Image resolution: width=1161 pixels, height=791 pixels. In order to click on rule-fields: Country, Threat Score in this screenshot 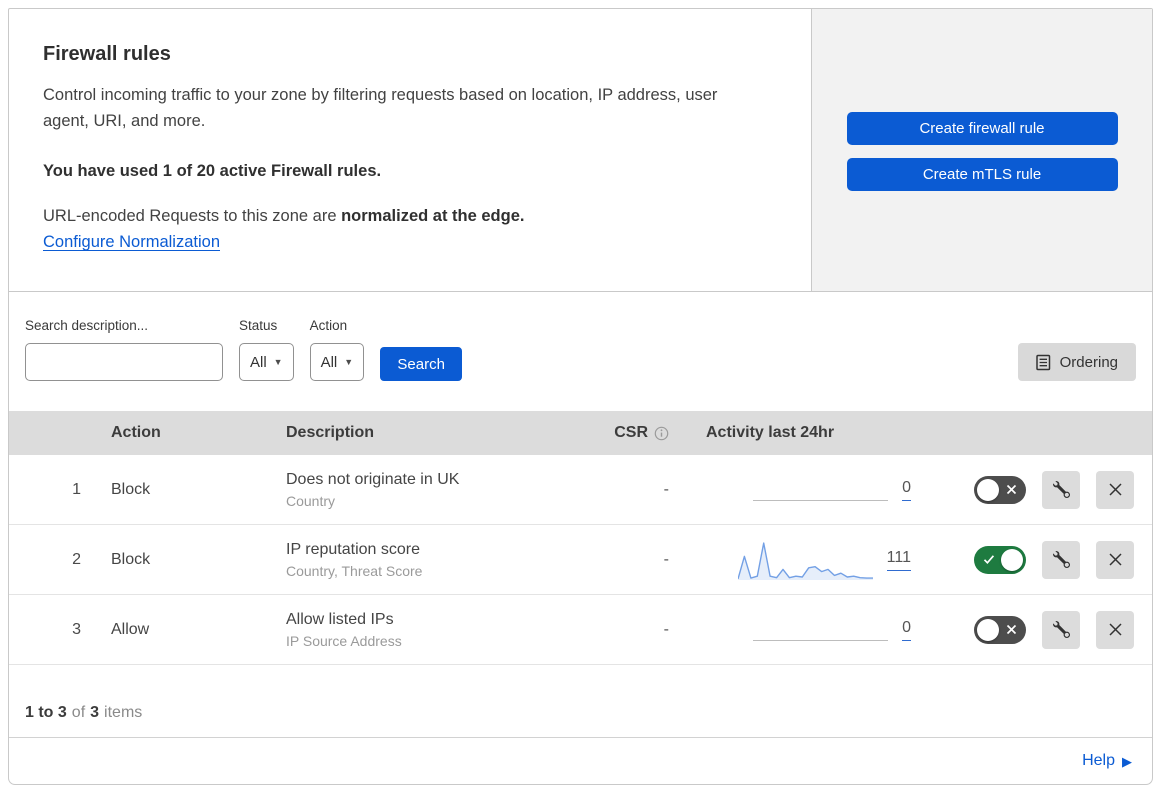, I will do `click(354, 570)`.